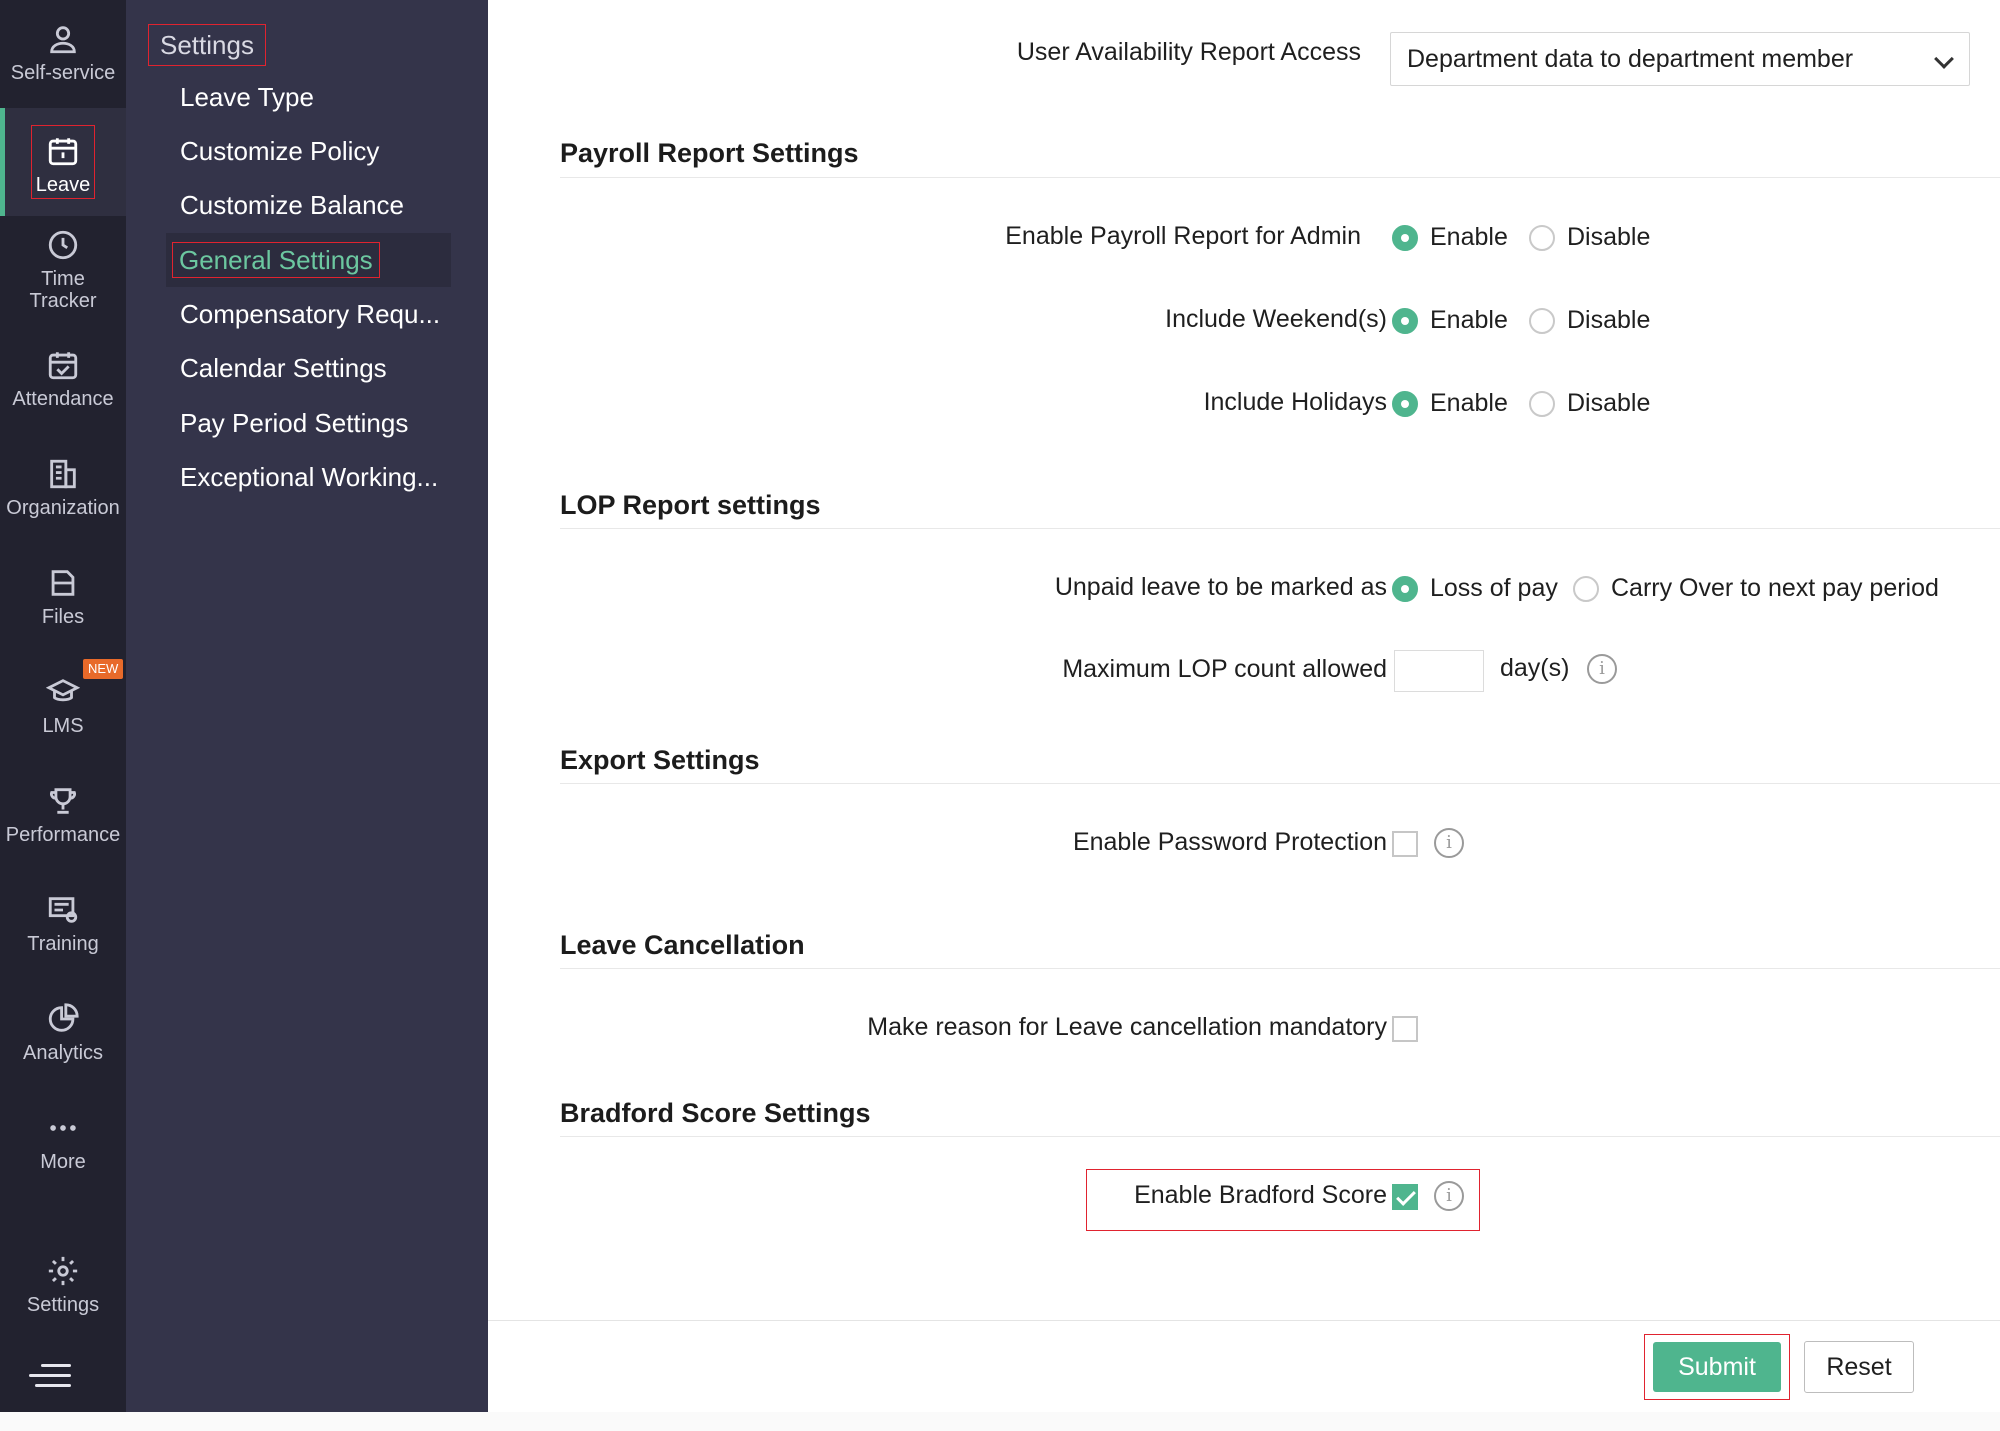 This screenshot has width=2000, height=1431. Describe the element at coordinates (207, 45) in the screenshot. I see `submenu-title: Settings` at that location.